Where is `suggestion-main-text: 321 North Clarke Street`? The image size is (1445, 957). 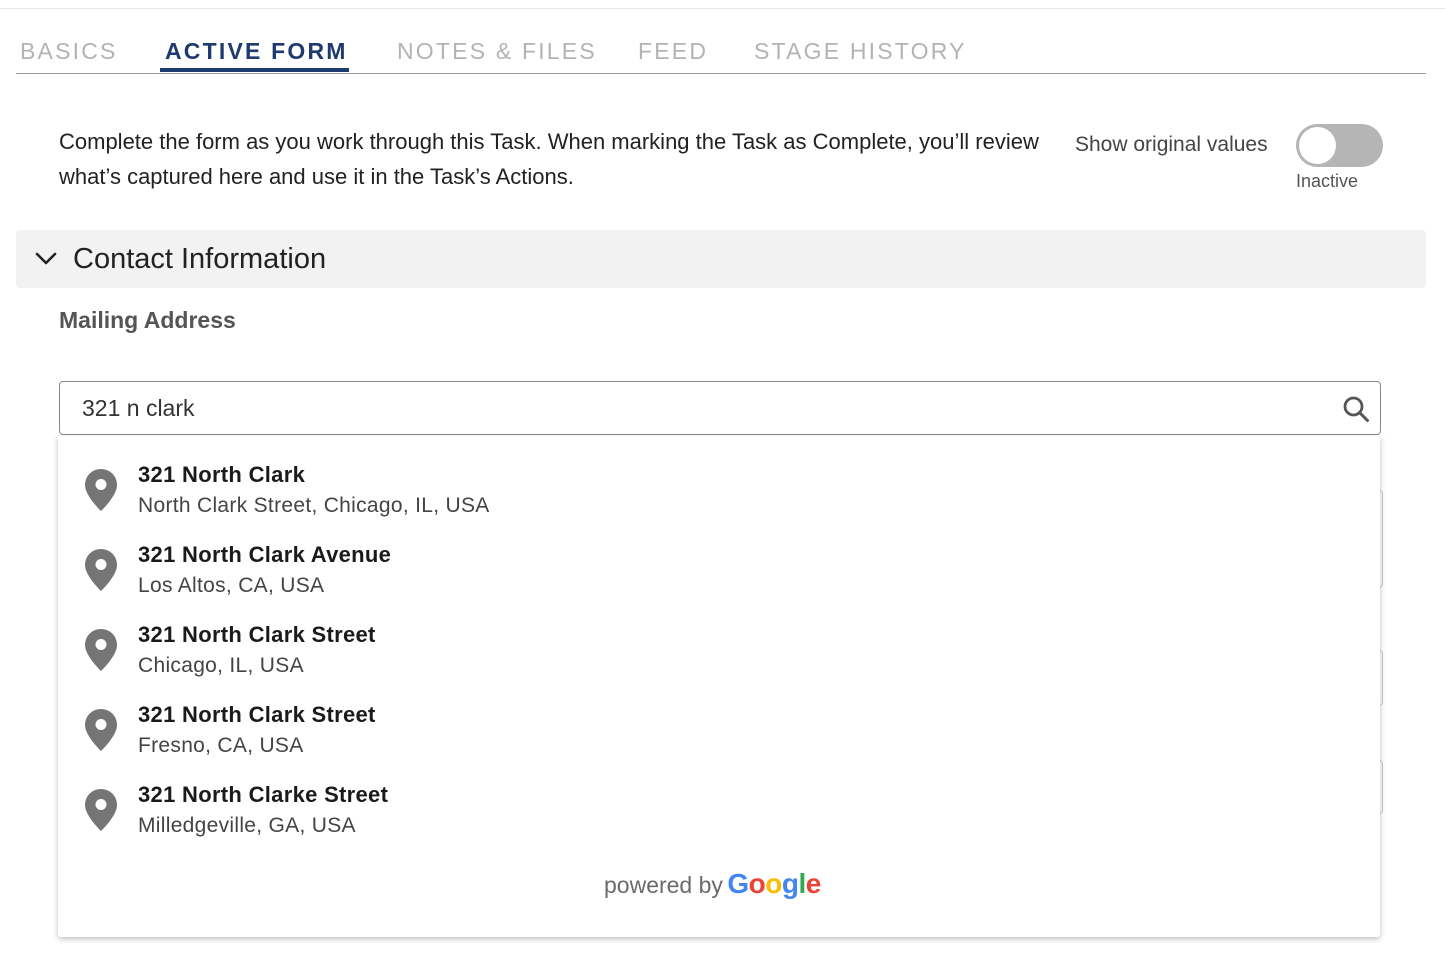
suggestion-main-text: 321 North Clarke Street is located at coordinates (263, 794).